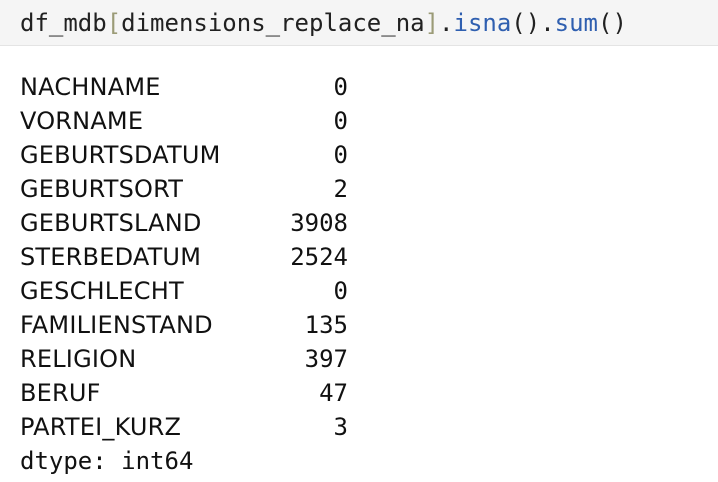 This screenshot has height=482, width=718. What do you see at coordinates (102, 189) in the screenshot?
I see `column-name: GEBURTSORT` at bounding box center [102, 189].